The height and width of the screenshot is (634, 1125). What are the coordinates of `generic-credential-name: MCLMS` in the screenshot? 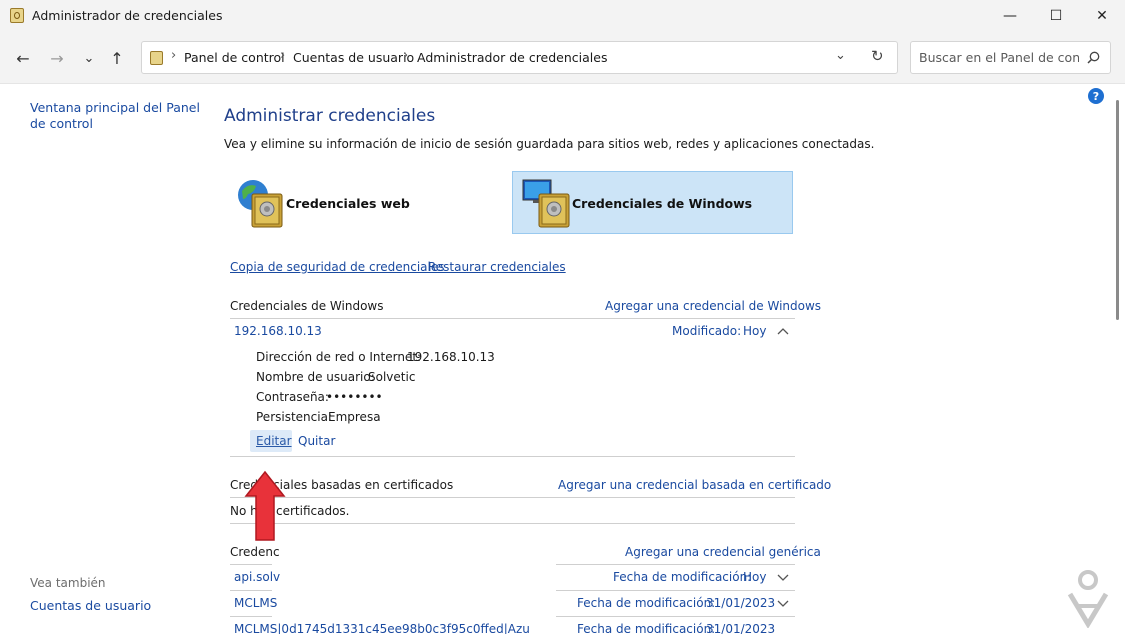 It's located at (256, 603).